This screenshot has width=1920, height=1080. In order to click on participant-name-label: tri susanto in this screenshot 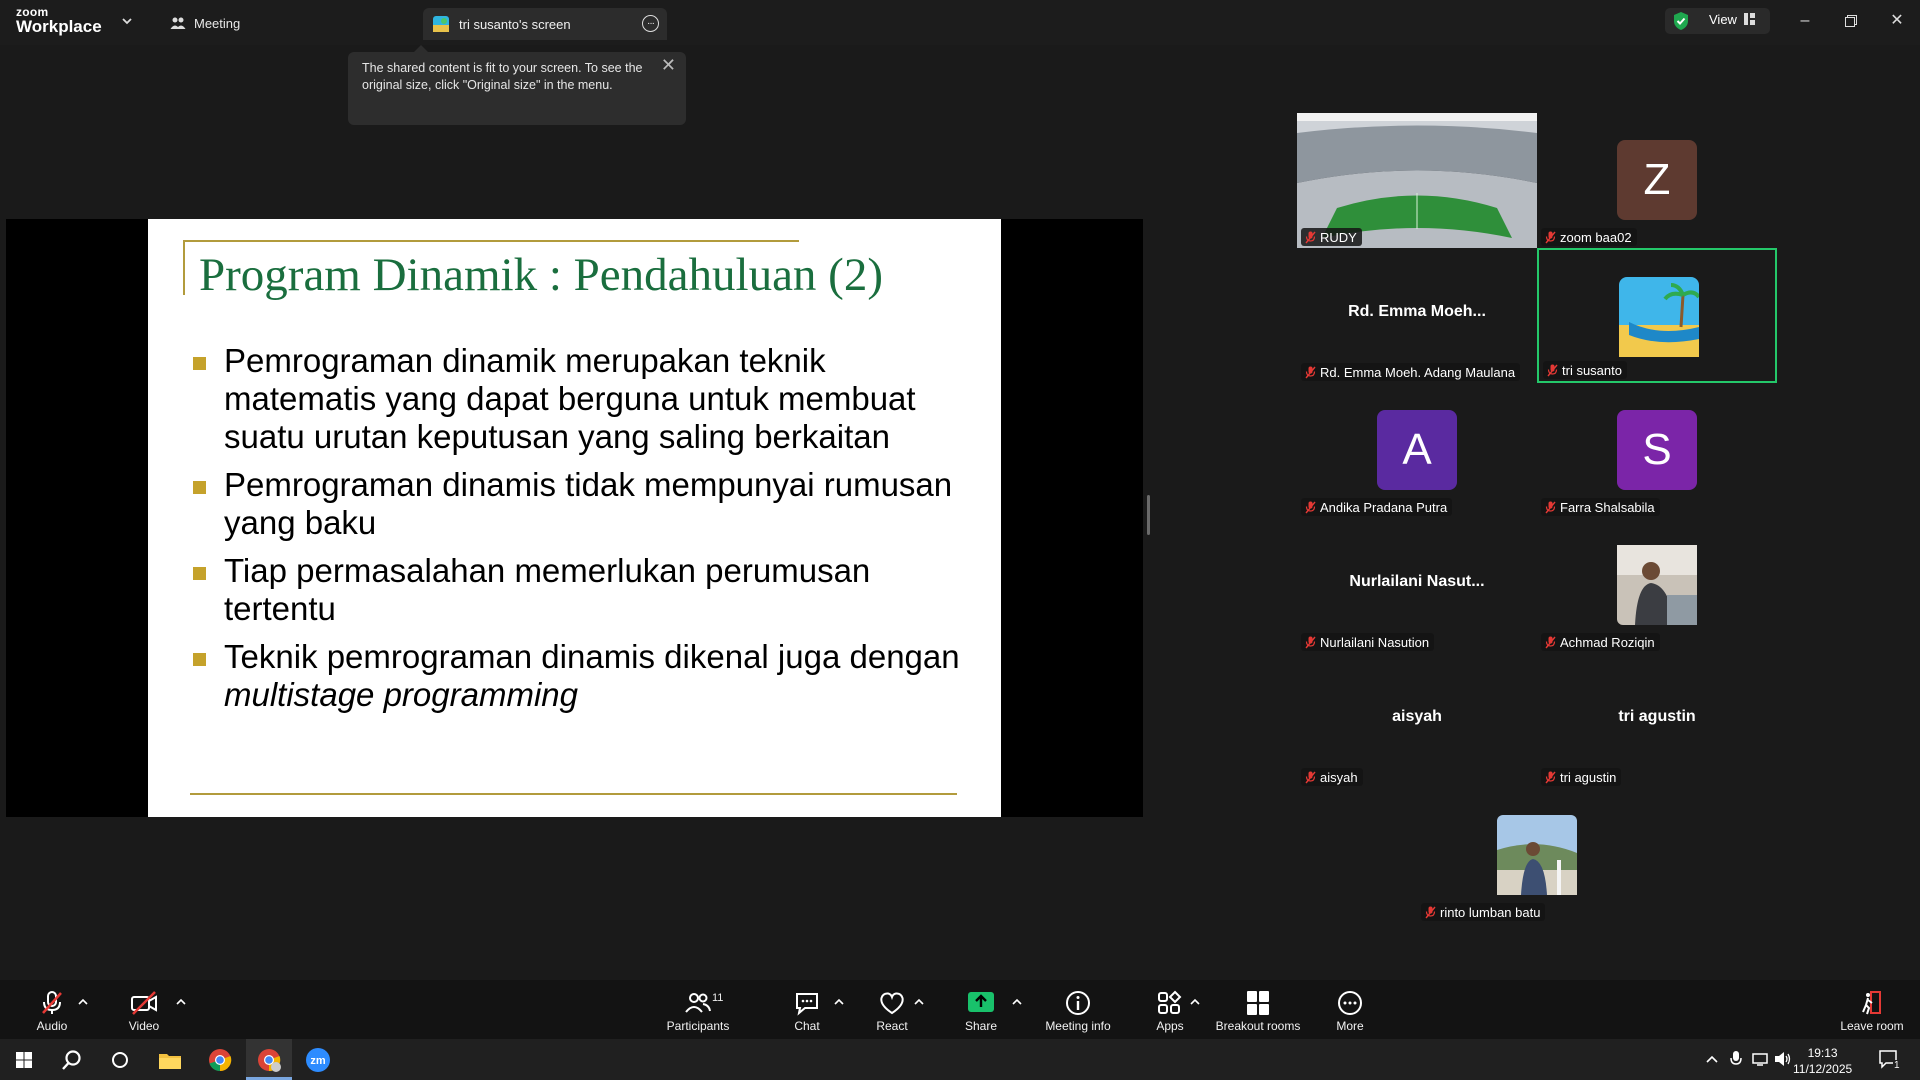, I will do `click(1585, 370)`.